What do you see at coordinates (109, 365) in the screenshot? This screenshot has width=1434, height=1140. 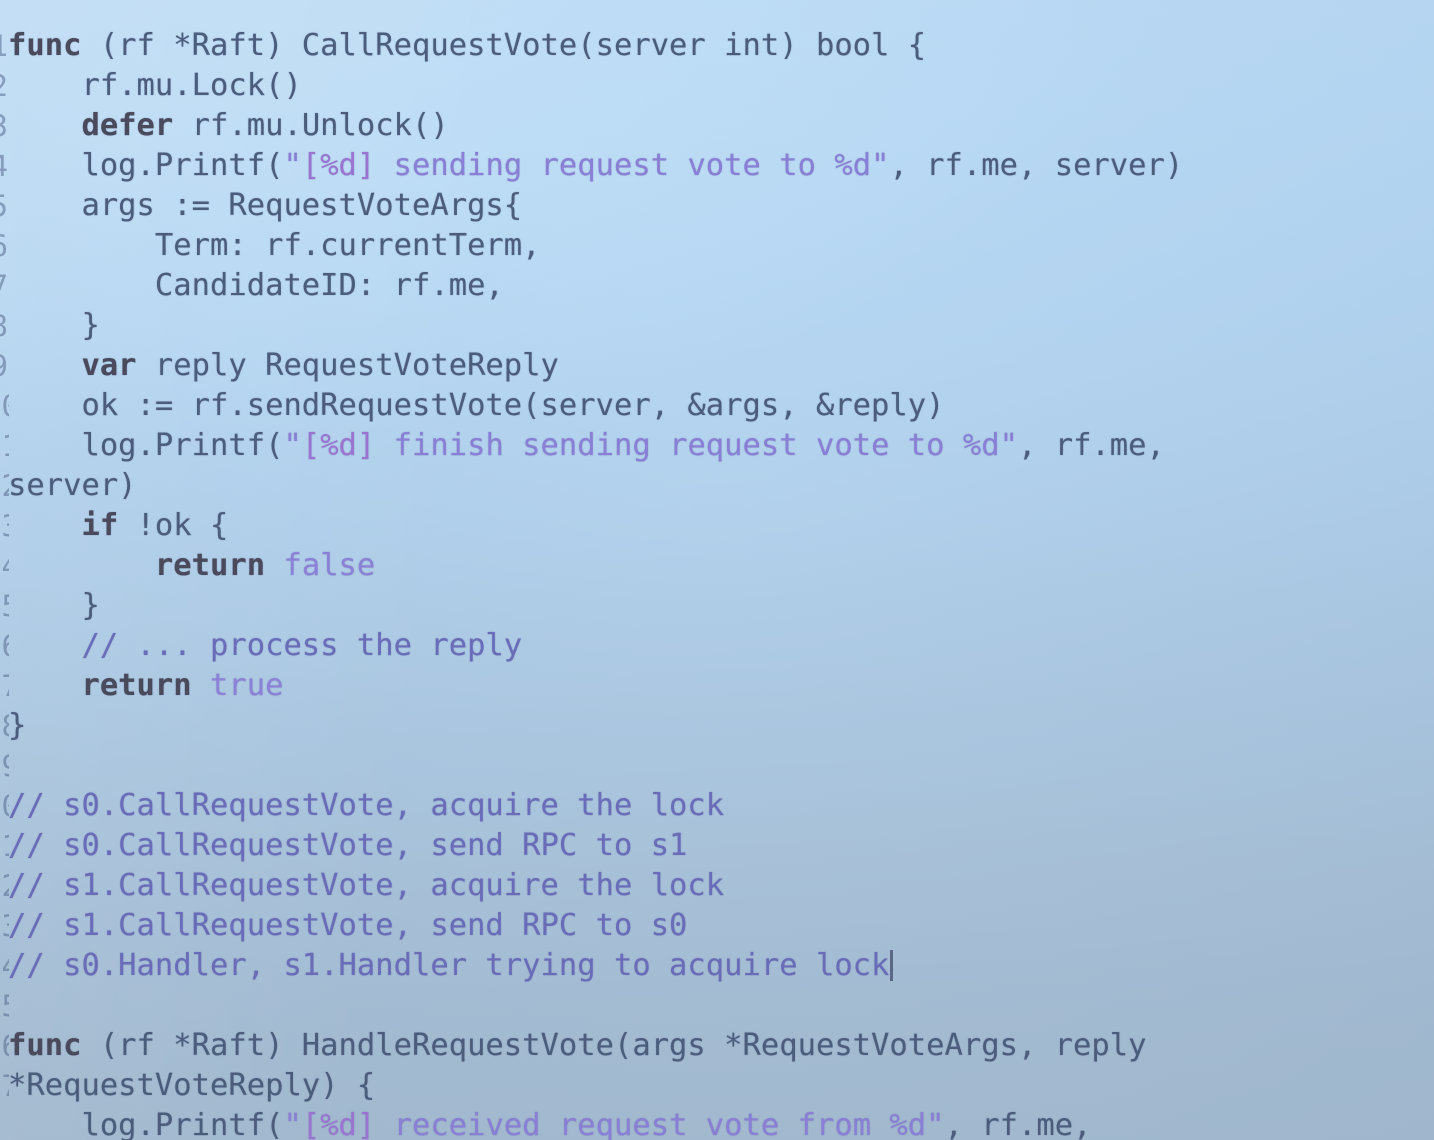 I see `code-token-kw: var` at bounding box center [109, 365].